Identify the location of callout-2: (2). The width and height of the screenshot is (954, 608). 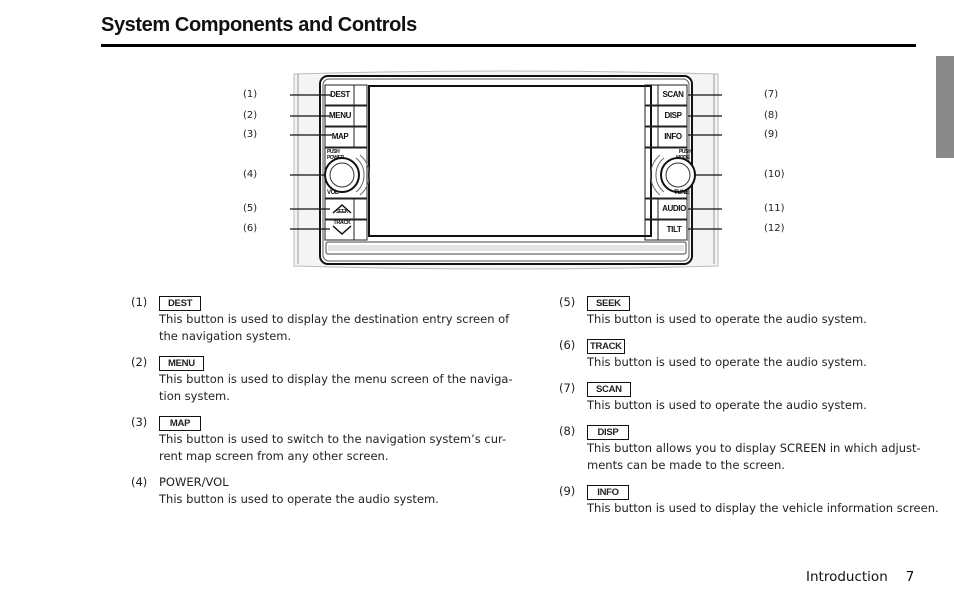
(250, 115).